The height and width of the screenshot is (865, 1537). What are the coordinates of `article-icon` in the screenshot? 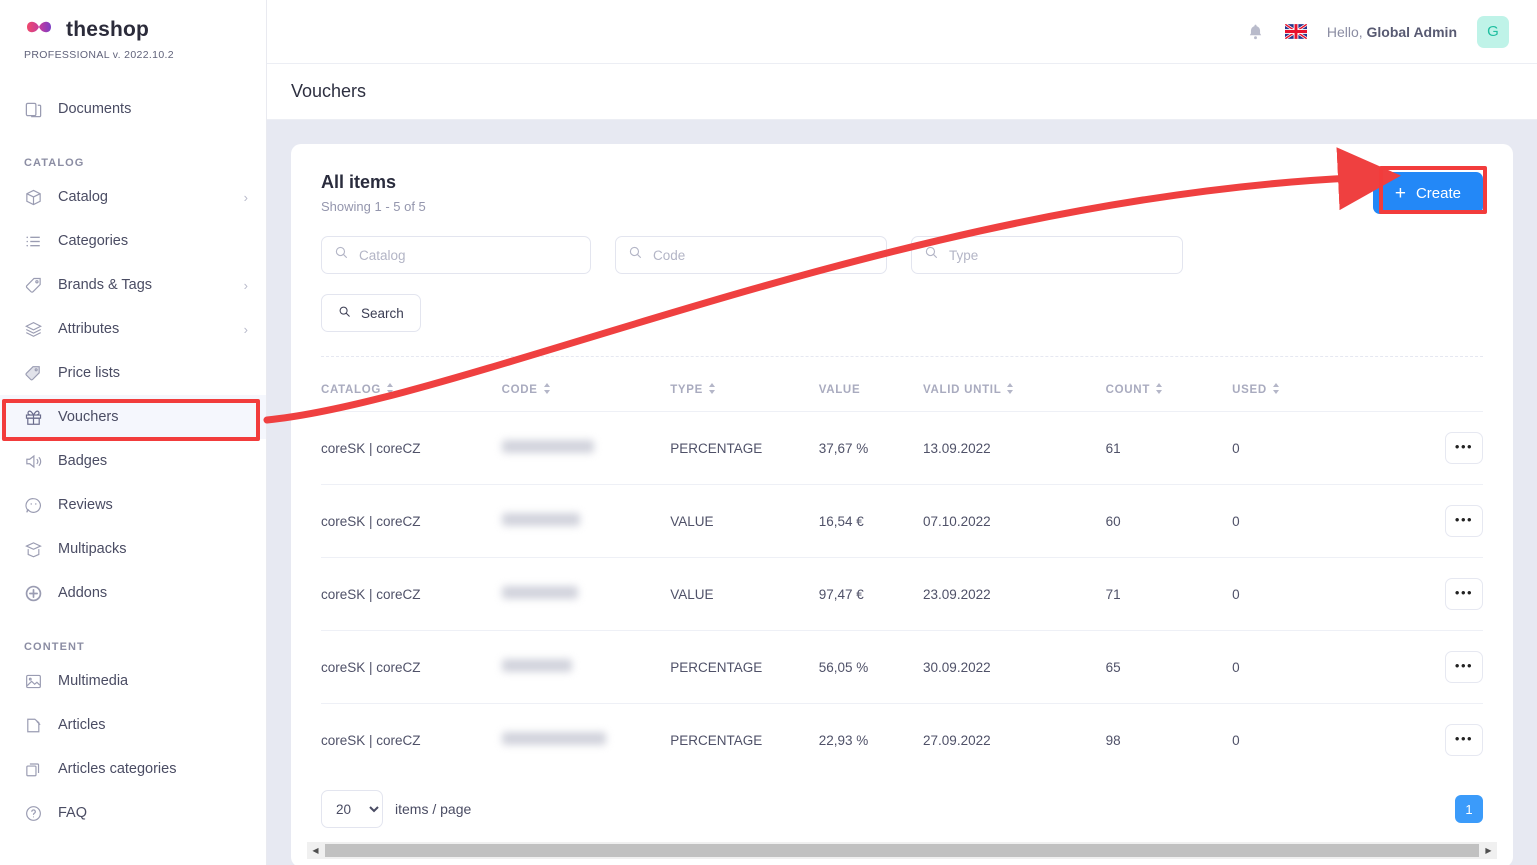 It's located at (37, 725).